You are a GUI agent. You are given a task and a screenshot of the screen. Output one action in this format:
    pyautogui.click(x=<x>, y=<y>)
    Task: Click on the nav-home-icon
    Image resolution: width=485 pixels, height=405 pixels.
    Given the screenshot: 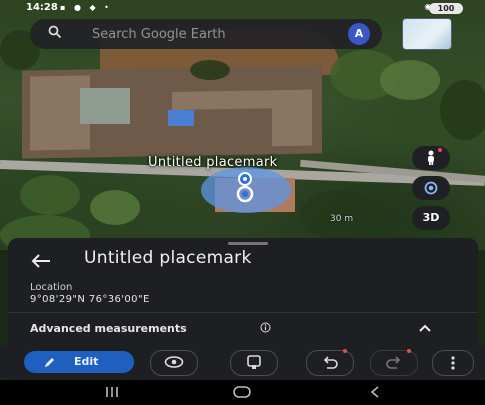 What is the action you would take?
    pyautogui.click(x=242, y=392)
    